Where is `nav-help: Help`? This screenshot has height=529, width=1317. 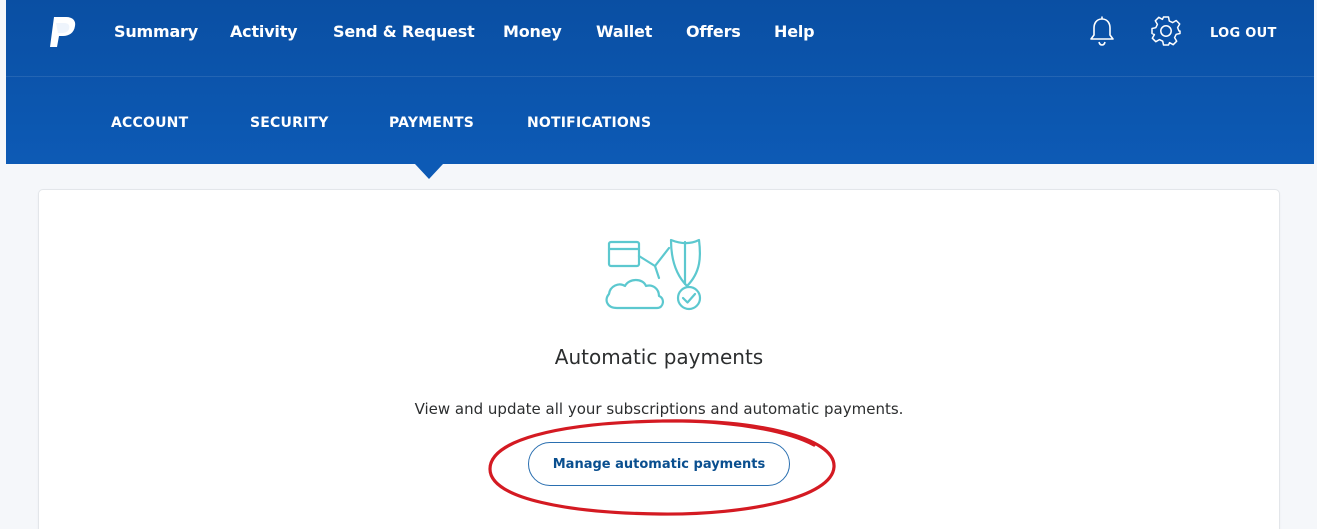 nav-help: Help is located at coordinates (794, 31).